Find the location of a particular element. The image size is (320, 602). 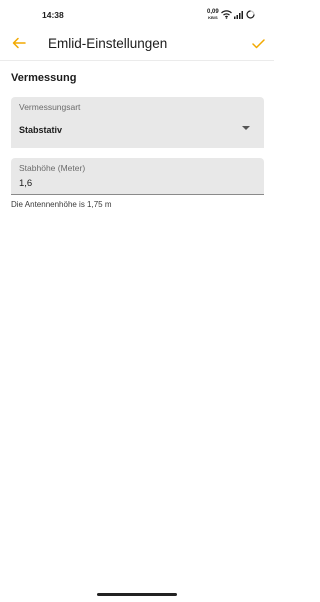

network-speed-indicator: 0,09 KB/S is located at coordinates (213, 14).